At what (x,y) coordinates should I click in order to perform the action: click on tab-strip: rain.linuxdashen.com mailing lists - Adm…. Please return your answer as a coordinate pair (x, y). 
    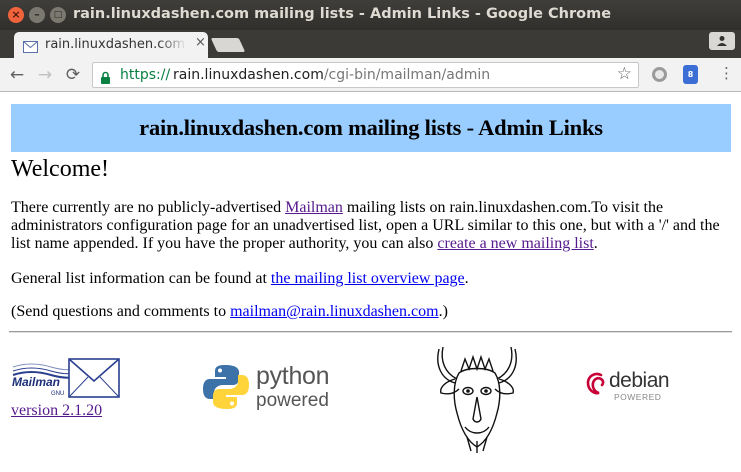
    Looking at the image, I should click on (370, 44).